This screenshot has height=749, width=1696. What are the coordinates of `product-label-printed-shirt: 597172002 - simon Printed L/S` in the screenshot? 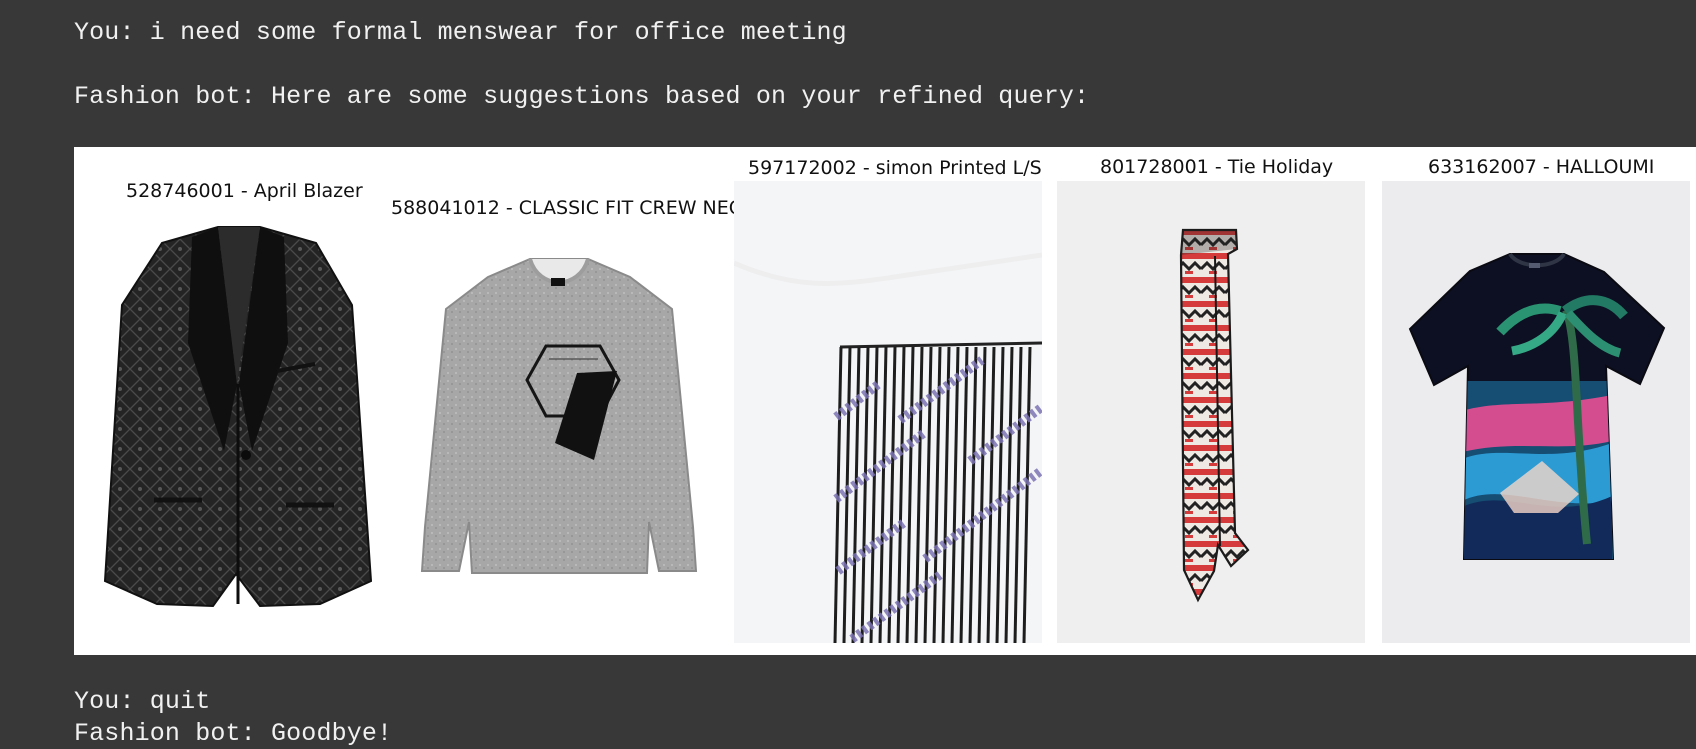 It's located at (895, 168).